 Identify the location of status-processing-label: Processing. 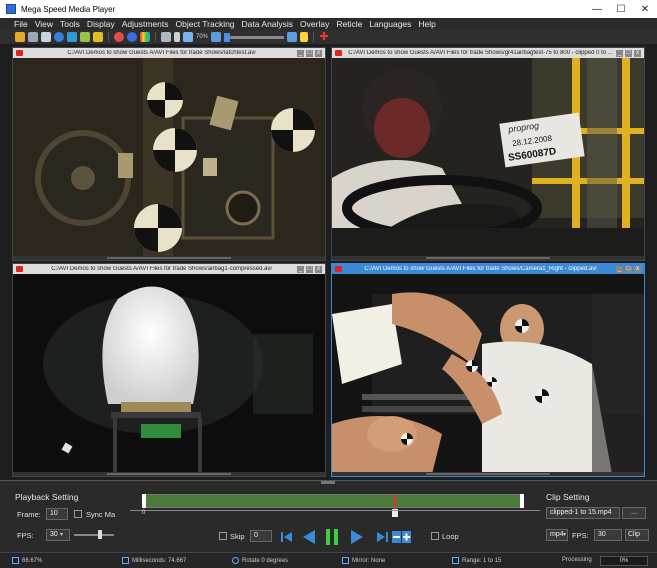
(577, 560).